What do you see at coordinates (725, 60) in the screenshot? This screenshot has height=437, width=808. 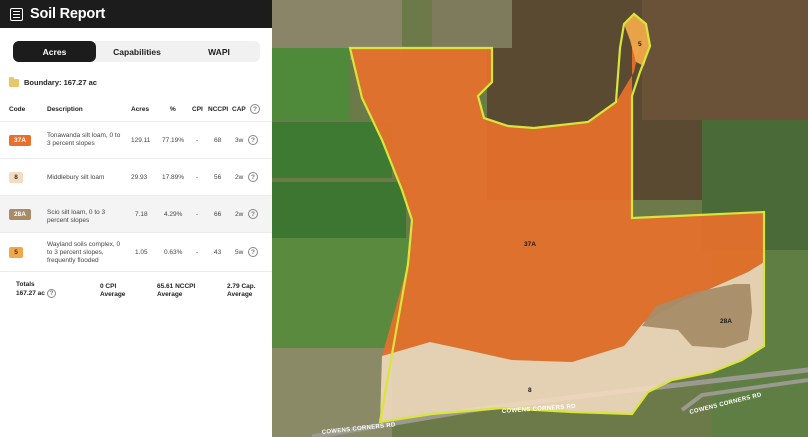 I see `aerial-woods` at bounding box center [725, 60].